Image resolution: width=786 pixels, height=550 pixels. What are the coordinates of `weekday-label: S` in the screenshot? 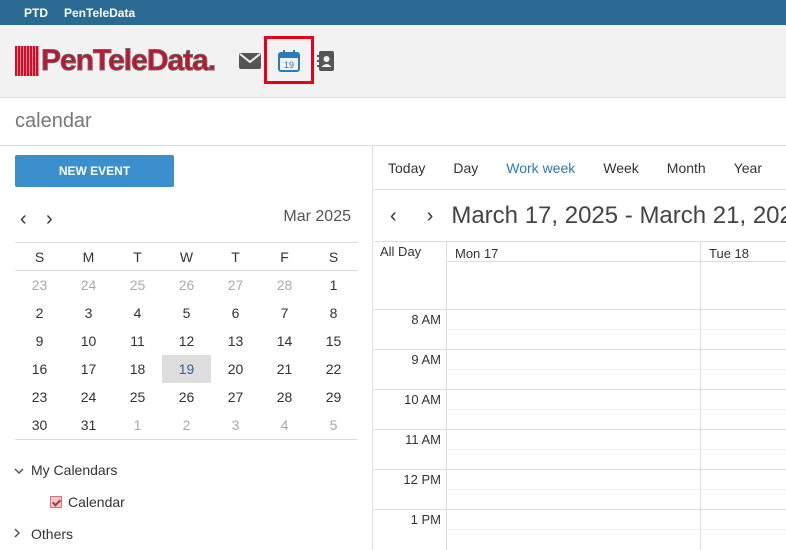 It's located at (39, 257).